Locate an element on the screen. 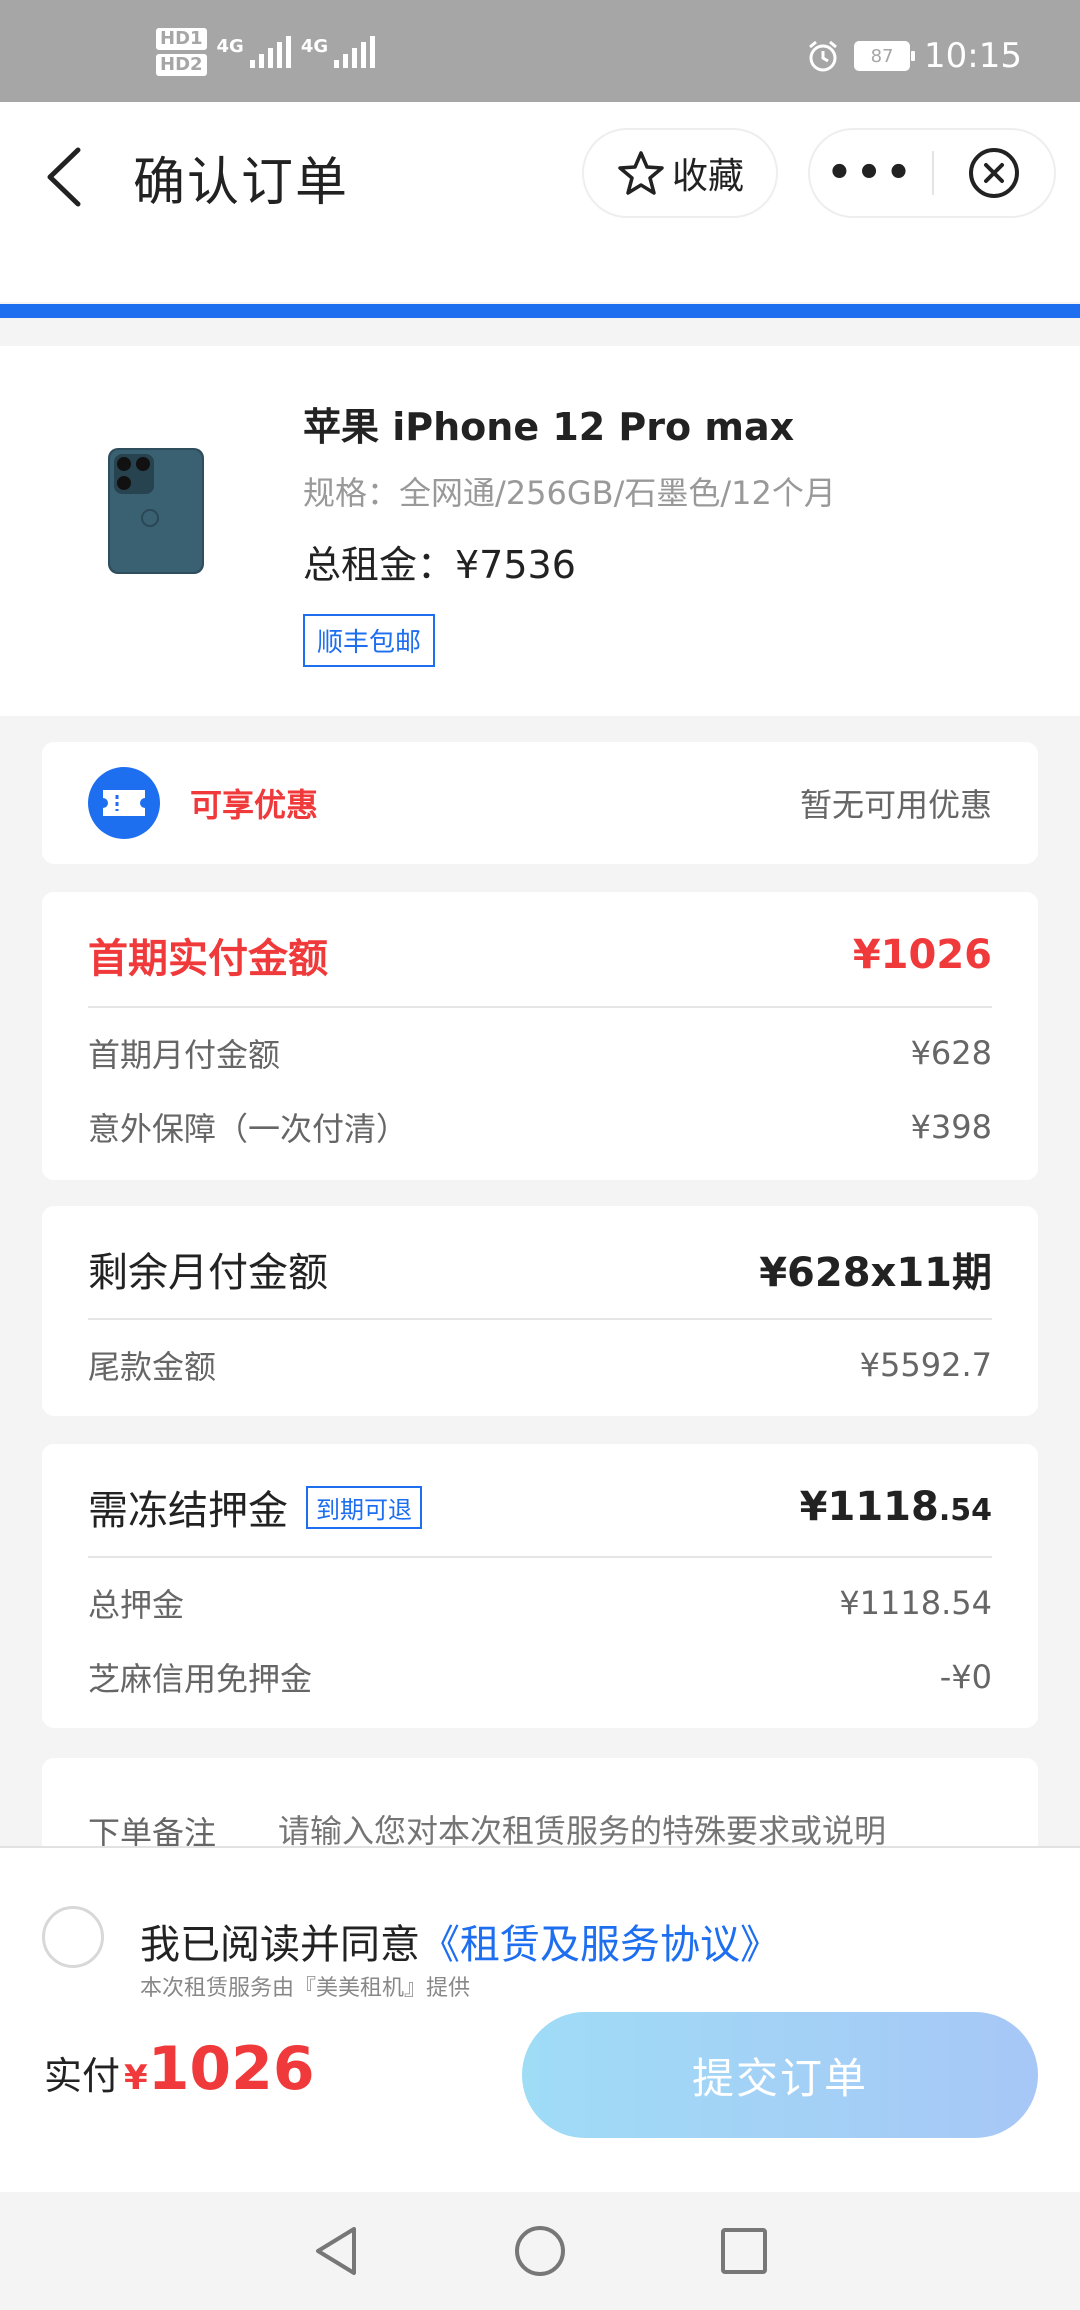 This screenshot has height=2310, width=1080. close-icon is located at coordinates (994, 173).